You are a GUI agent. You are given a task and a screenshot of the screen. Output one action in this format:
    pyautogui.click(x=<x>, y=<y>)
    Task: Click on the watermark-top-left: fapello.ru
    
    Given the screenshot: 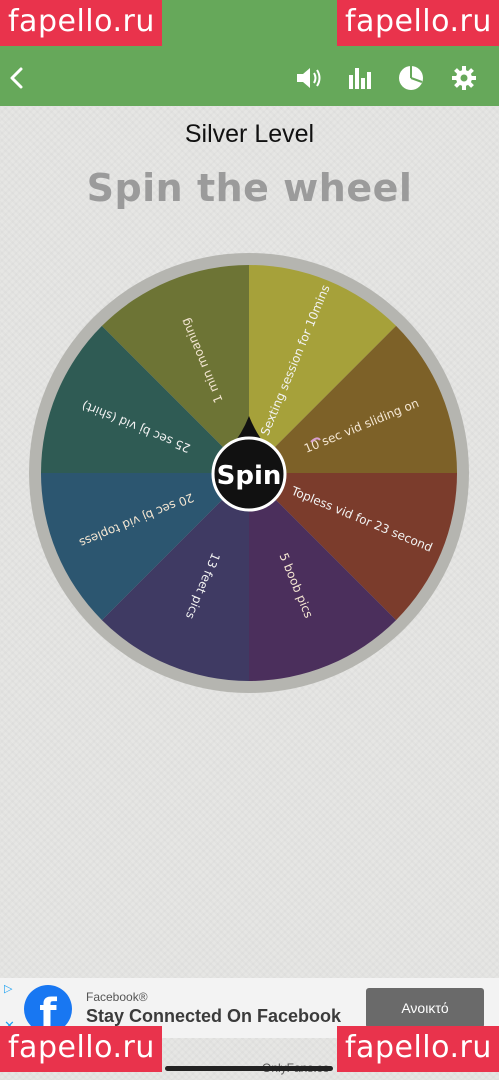 What is the action you would take?
    pyautogui.click(x=81, y=23)
    